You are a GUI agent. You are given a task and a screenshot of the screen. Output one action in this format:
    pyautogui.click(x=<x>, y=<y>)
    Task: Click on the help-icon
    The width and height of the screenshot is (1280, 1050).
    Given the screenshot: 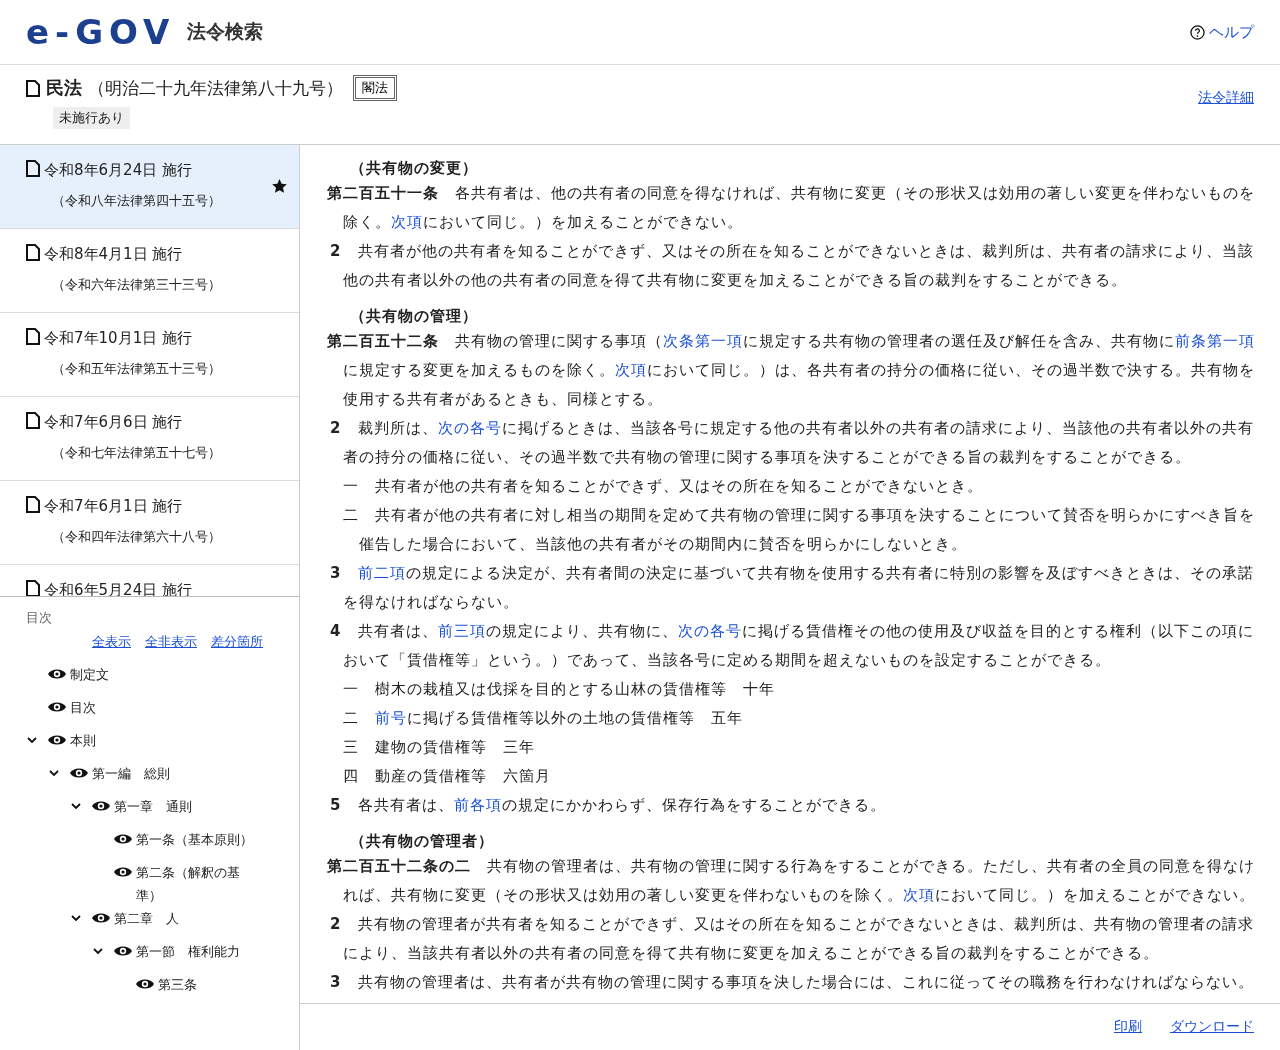 What is the action you would take?
    pyautogui.click(x=1197, y=32)
    